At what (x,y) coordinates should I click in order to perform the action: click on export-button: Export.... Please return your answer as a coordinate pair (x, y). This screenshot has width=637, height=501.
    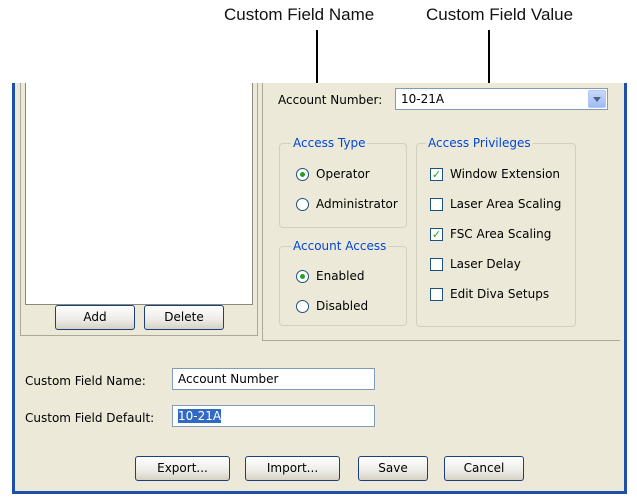
    Looking at the image, I should click on (182, 468).